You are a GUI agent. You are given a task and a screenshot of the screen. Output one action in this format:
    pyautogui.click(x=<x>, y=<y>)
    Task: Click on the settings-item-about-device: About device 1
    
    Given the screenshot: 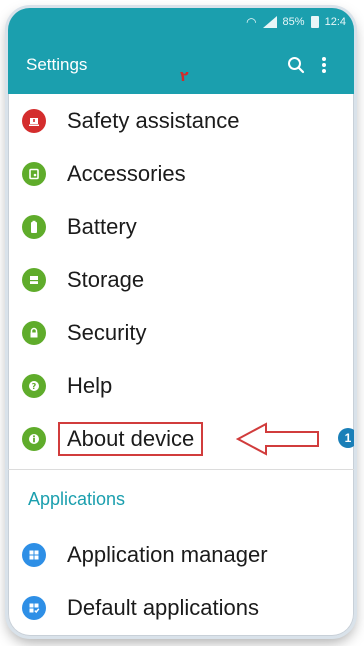 What is the action you would take?
    pyautogui.click(x=181, y=438)
    